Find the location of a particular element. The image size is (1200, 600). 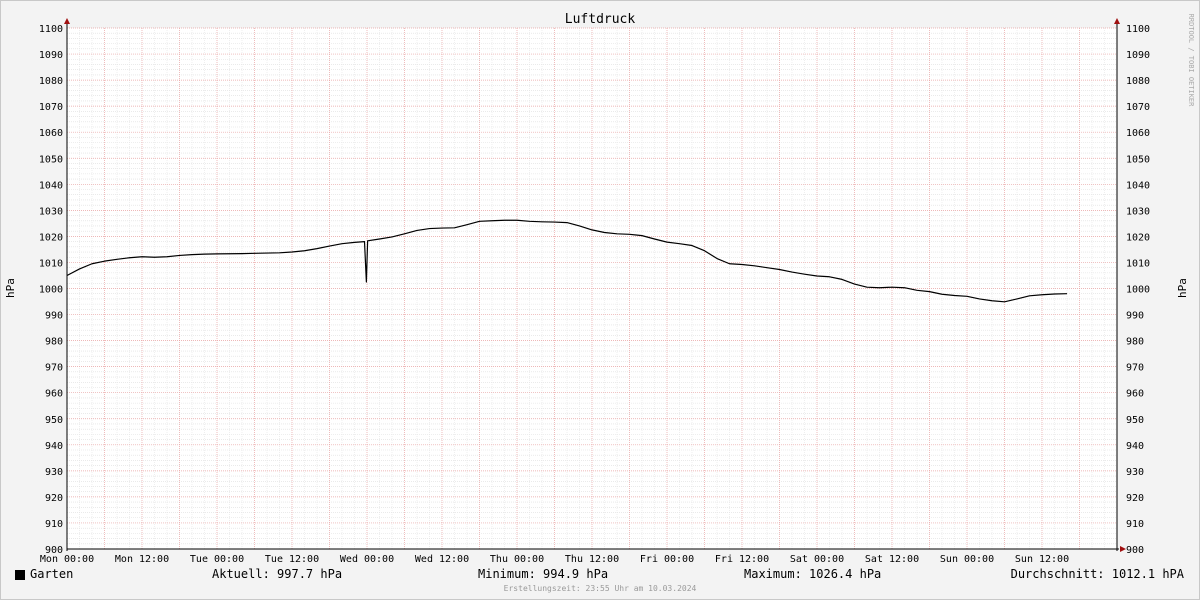

y-axis-label-right: hPa is located at coordinates (1182, 288).